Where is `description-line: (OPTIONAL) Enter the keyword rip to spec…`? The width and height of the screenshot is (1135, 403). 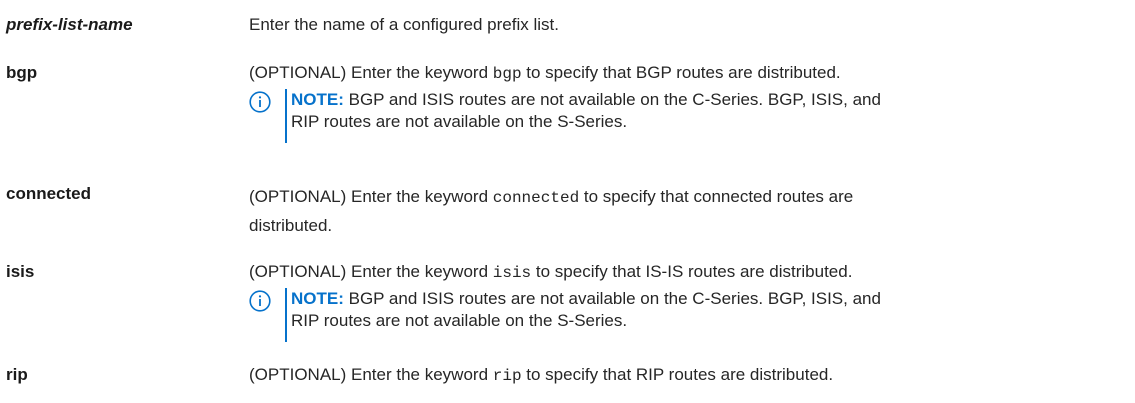 description-line: (OPTIONAL) Enter the keyword rip to spec… is located at coordinates (689, 375).